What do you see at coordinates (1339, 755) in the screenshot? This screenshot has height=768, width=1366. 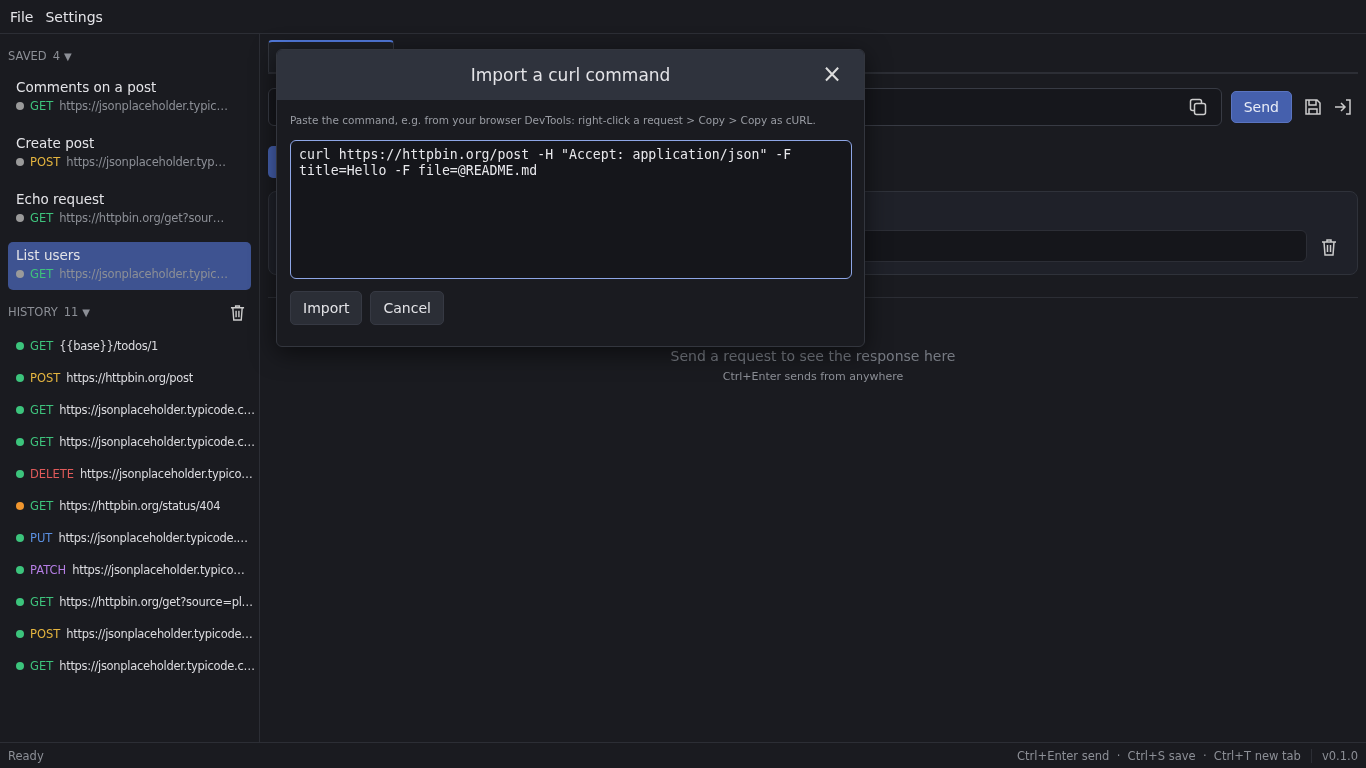 I see `version-label: v0.1.0` at bounding box center [1339, 755].